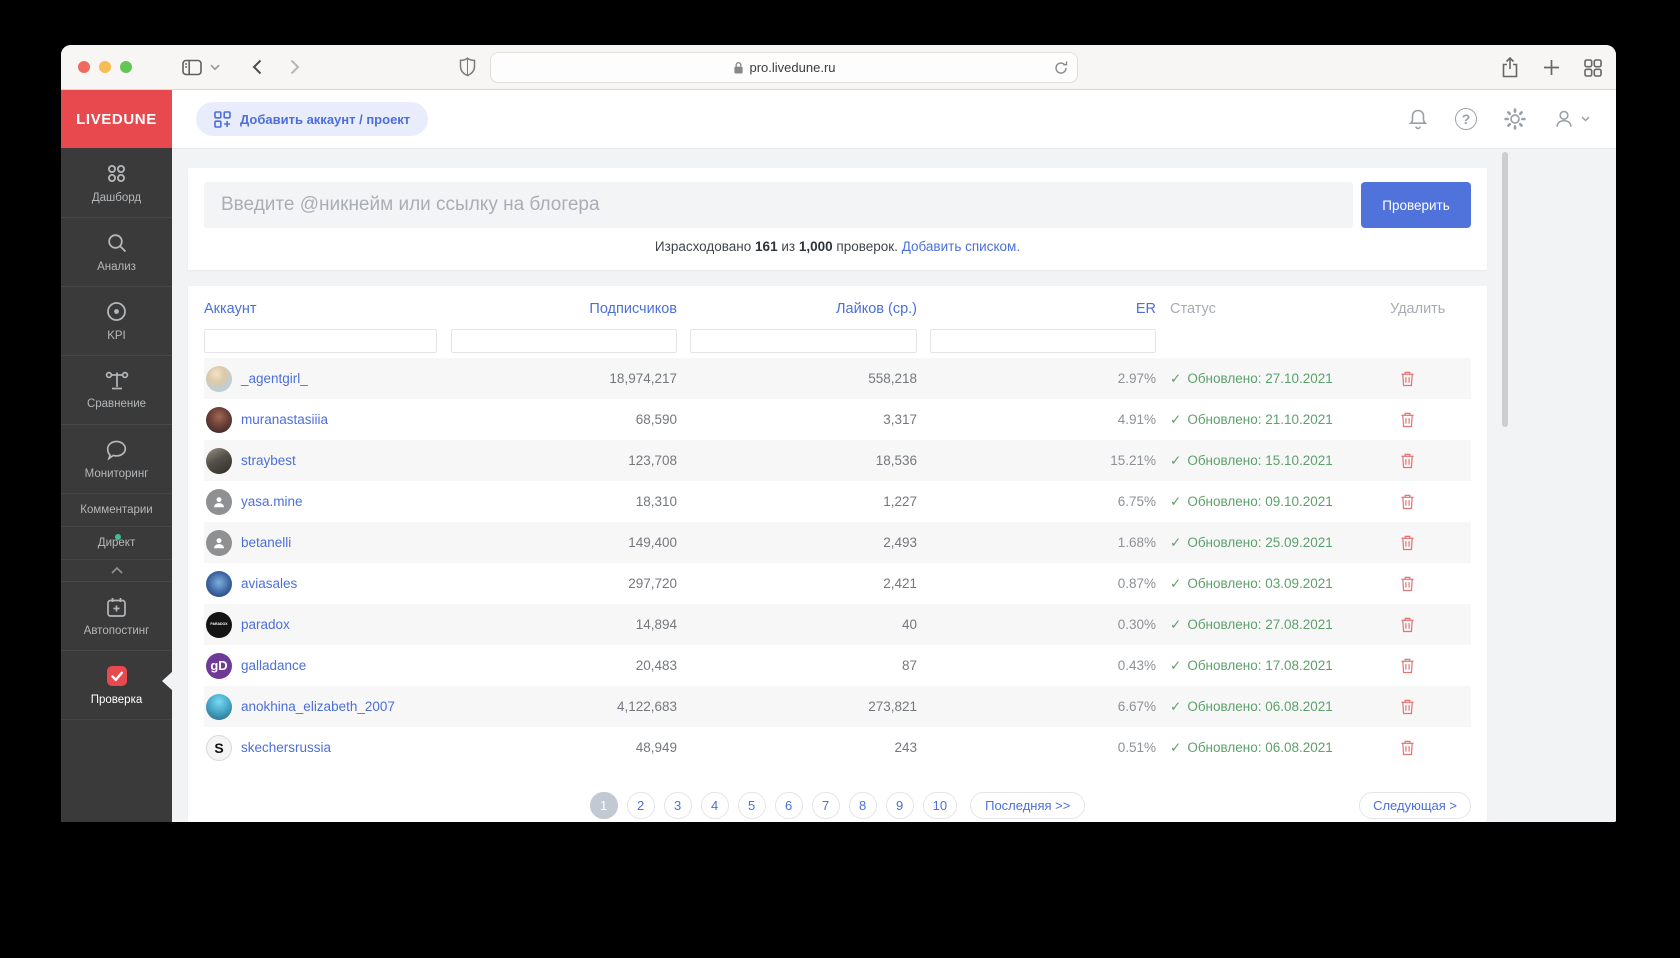 This screenshot has height=958, width=1680. What do you see at coordinates (862, 805) in the screenshot?
I see `page-button-8: 8` at bounding box center [862, 805].